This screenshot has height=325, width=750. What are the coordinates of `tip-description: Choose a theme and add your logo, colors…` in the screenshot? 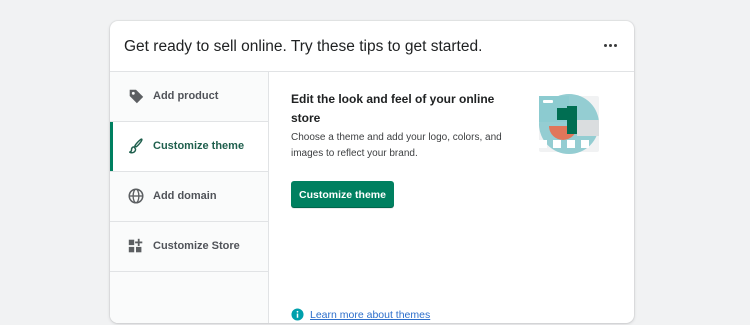 It's located at (396, 145).